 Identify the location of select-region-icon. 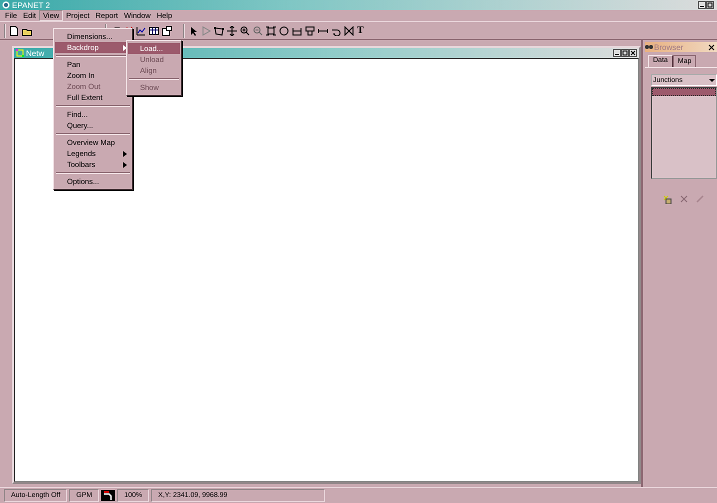
(219, 31).